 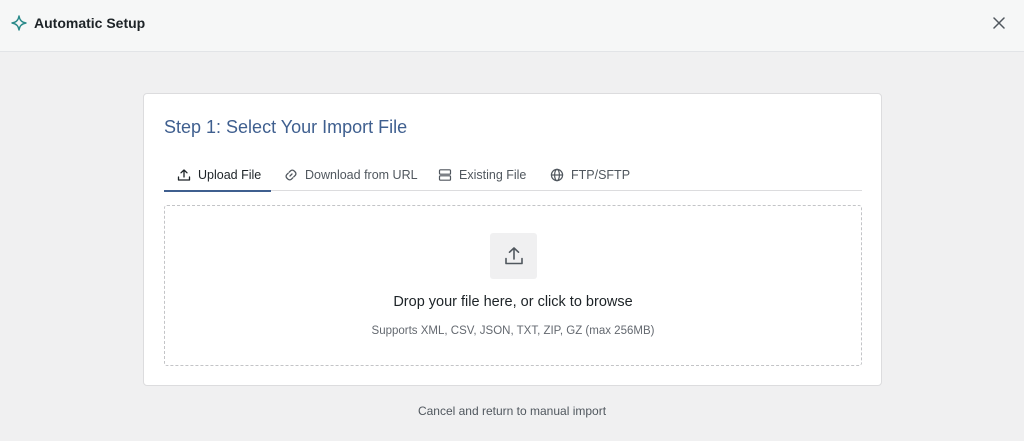 What do you see at coordinates (513, 302) in the screenshot?
I see `dropzone-title: Drop your file here, or click to browse` at bounding box center [513, 302].